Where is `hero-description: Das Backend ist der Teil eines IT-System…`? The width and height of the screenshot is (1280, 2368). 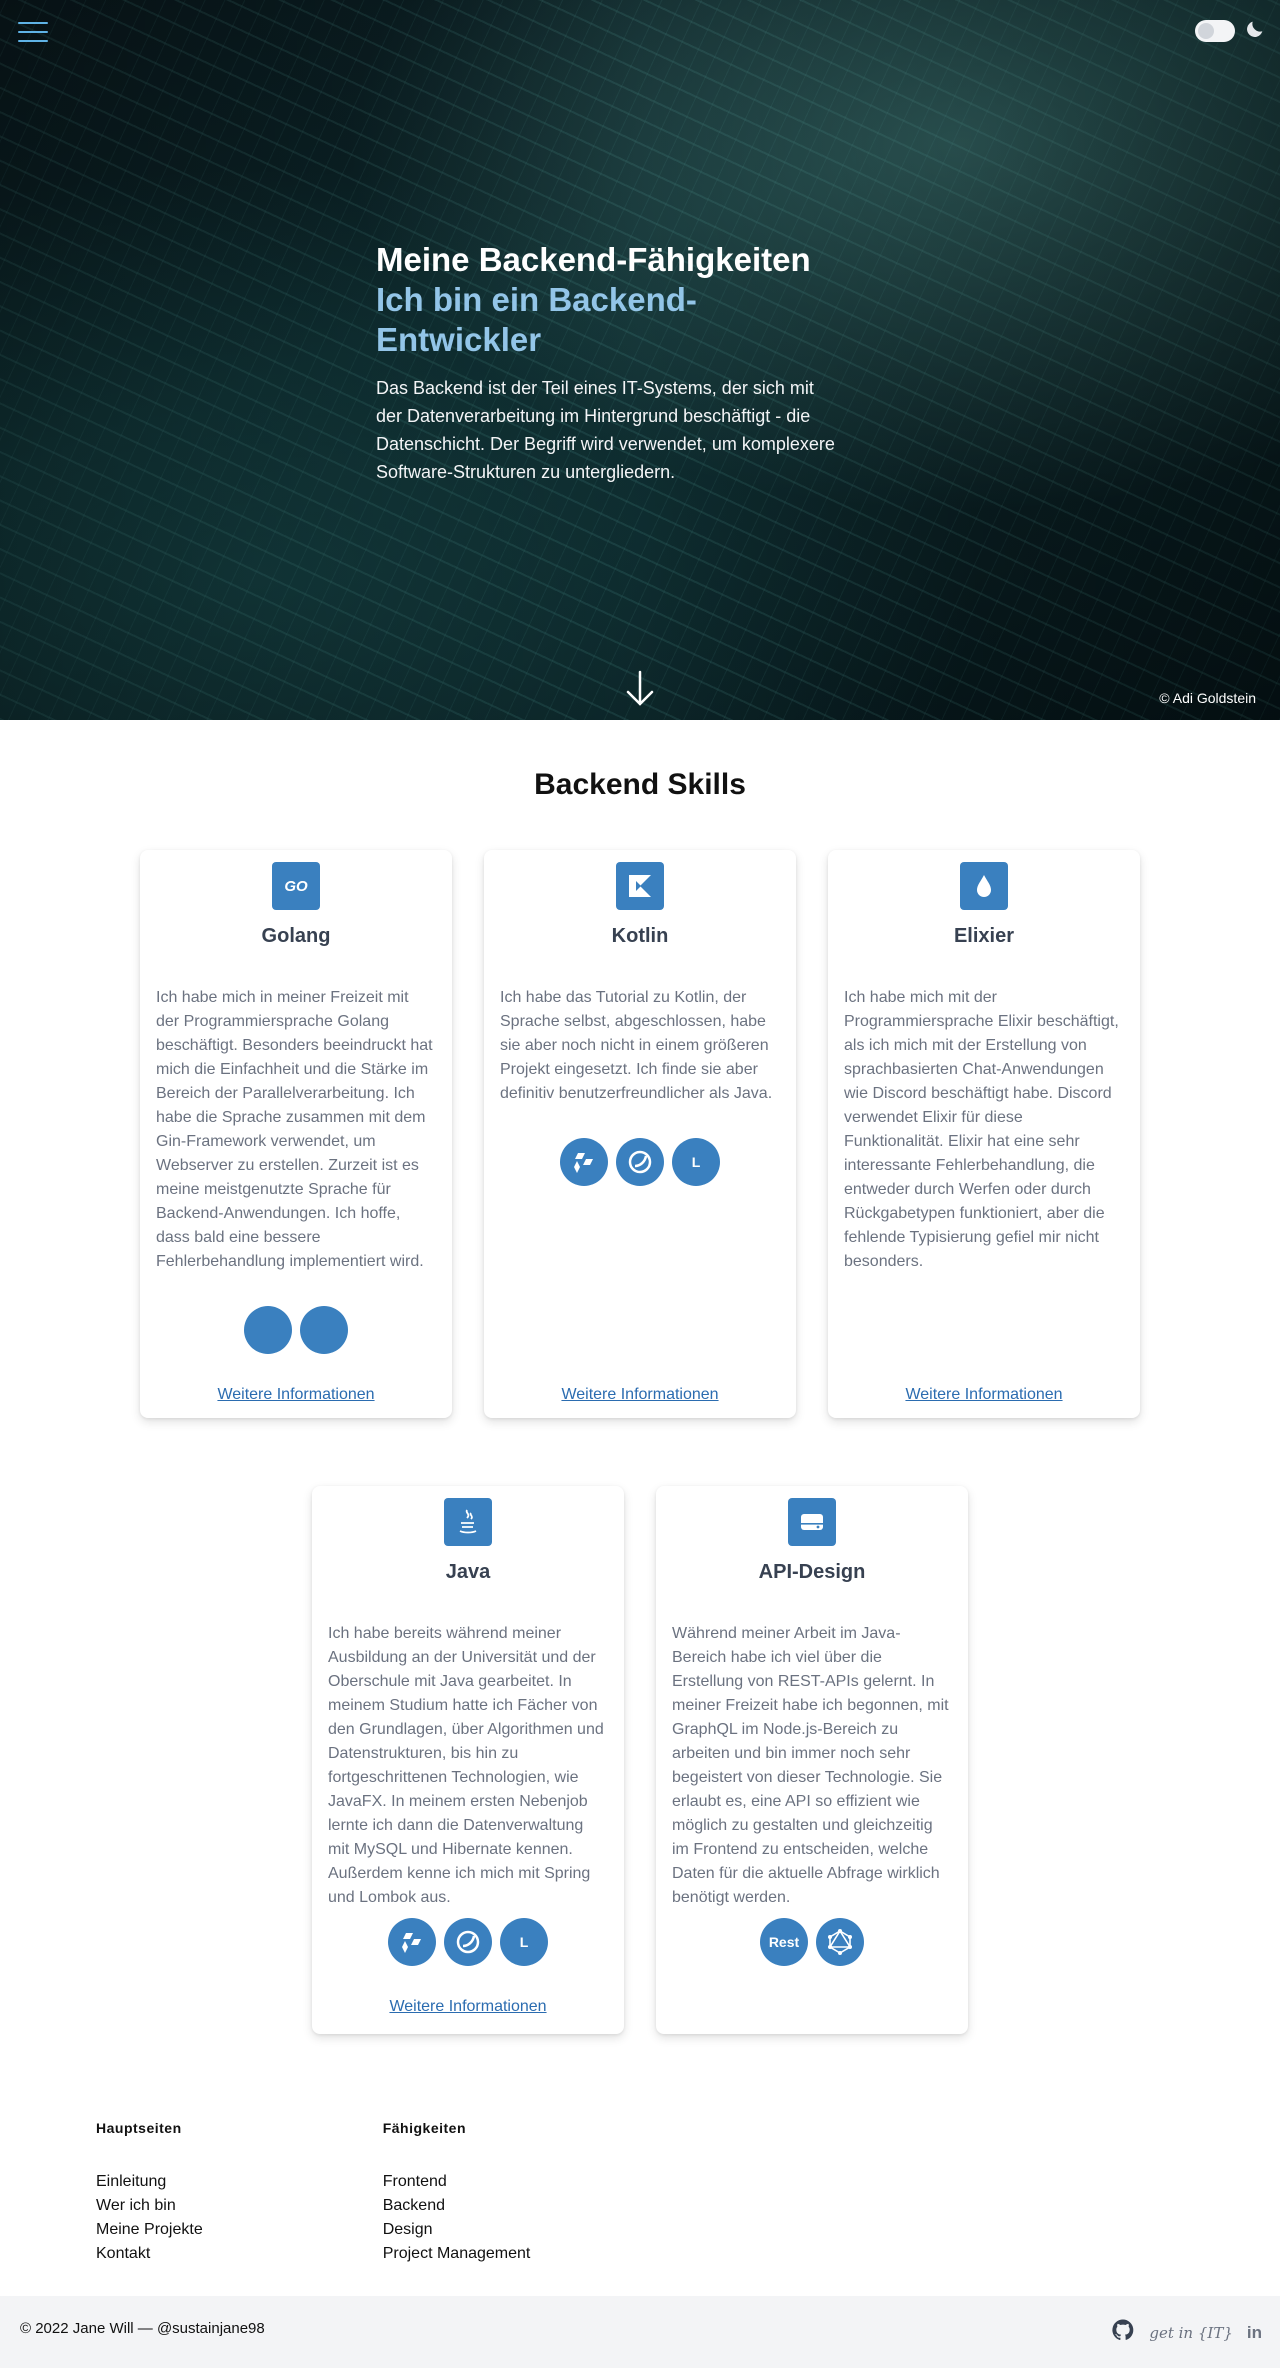
hero-description: Das Backend ist der Teil eines IT-System… is located at coordinates (605, 430).